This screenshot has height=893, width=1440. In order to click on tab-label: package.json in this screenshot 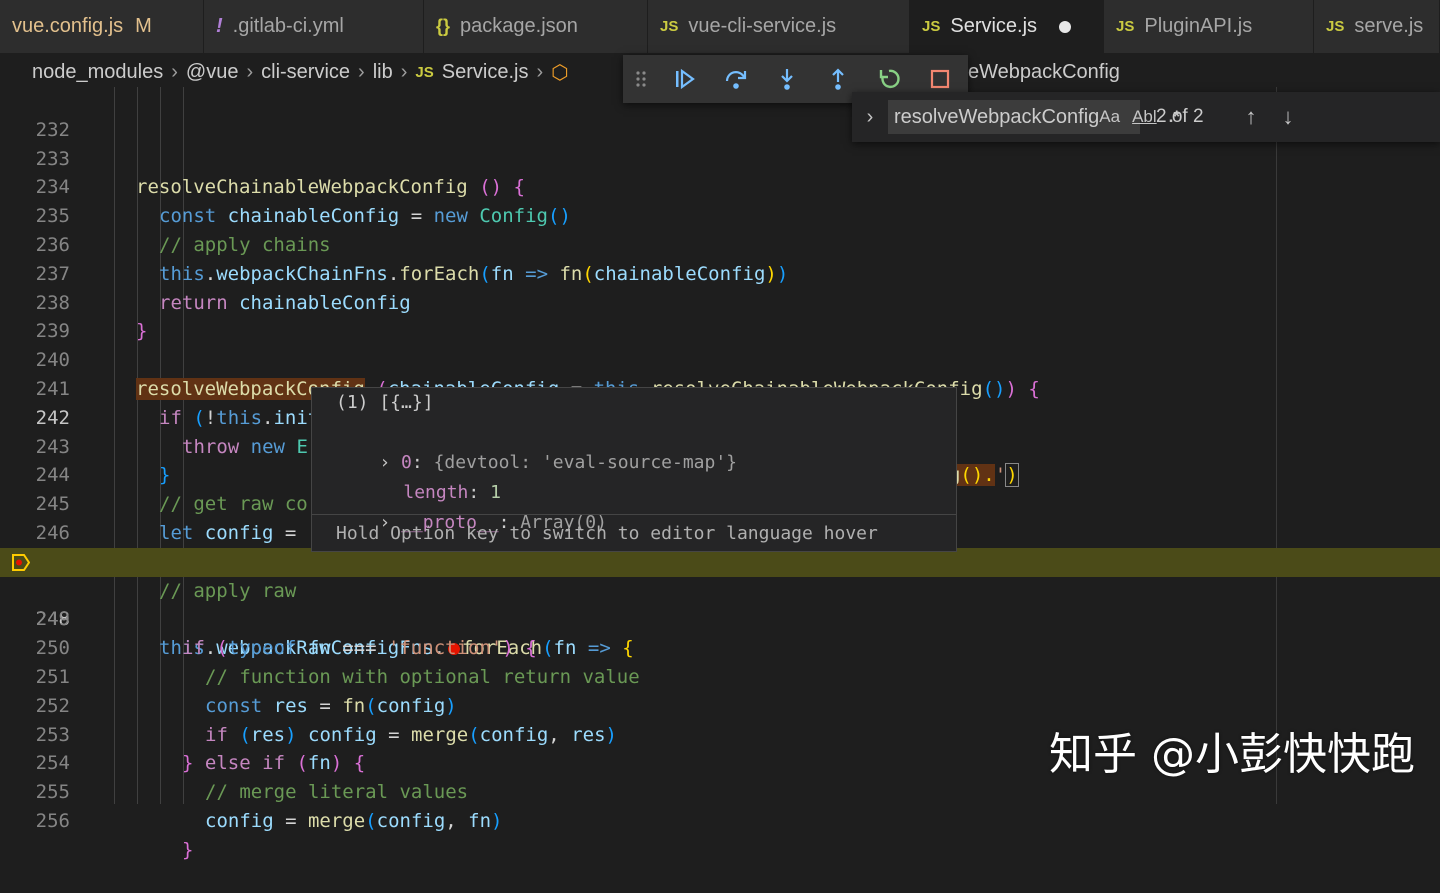, I will do `click(519, 26)`.